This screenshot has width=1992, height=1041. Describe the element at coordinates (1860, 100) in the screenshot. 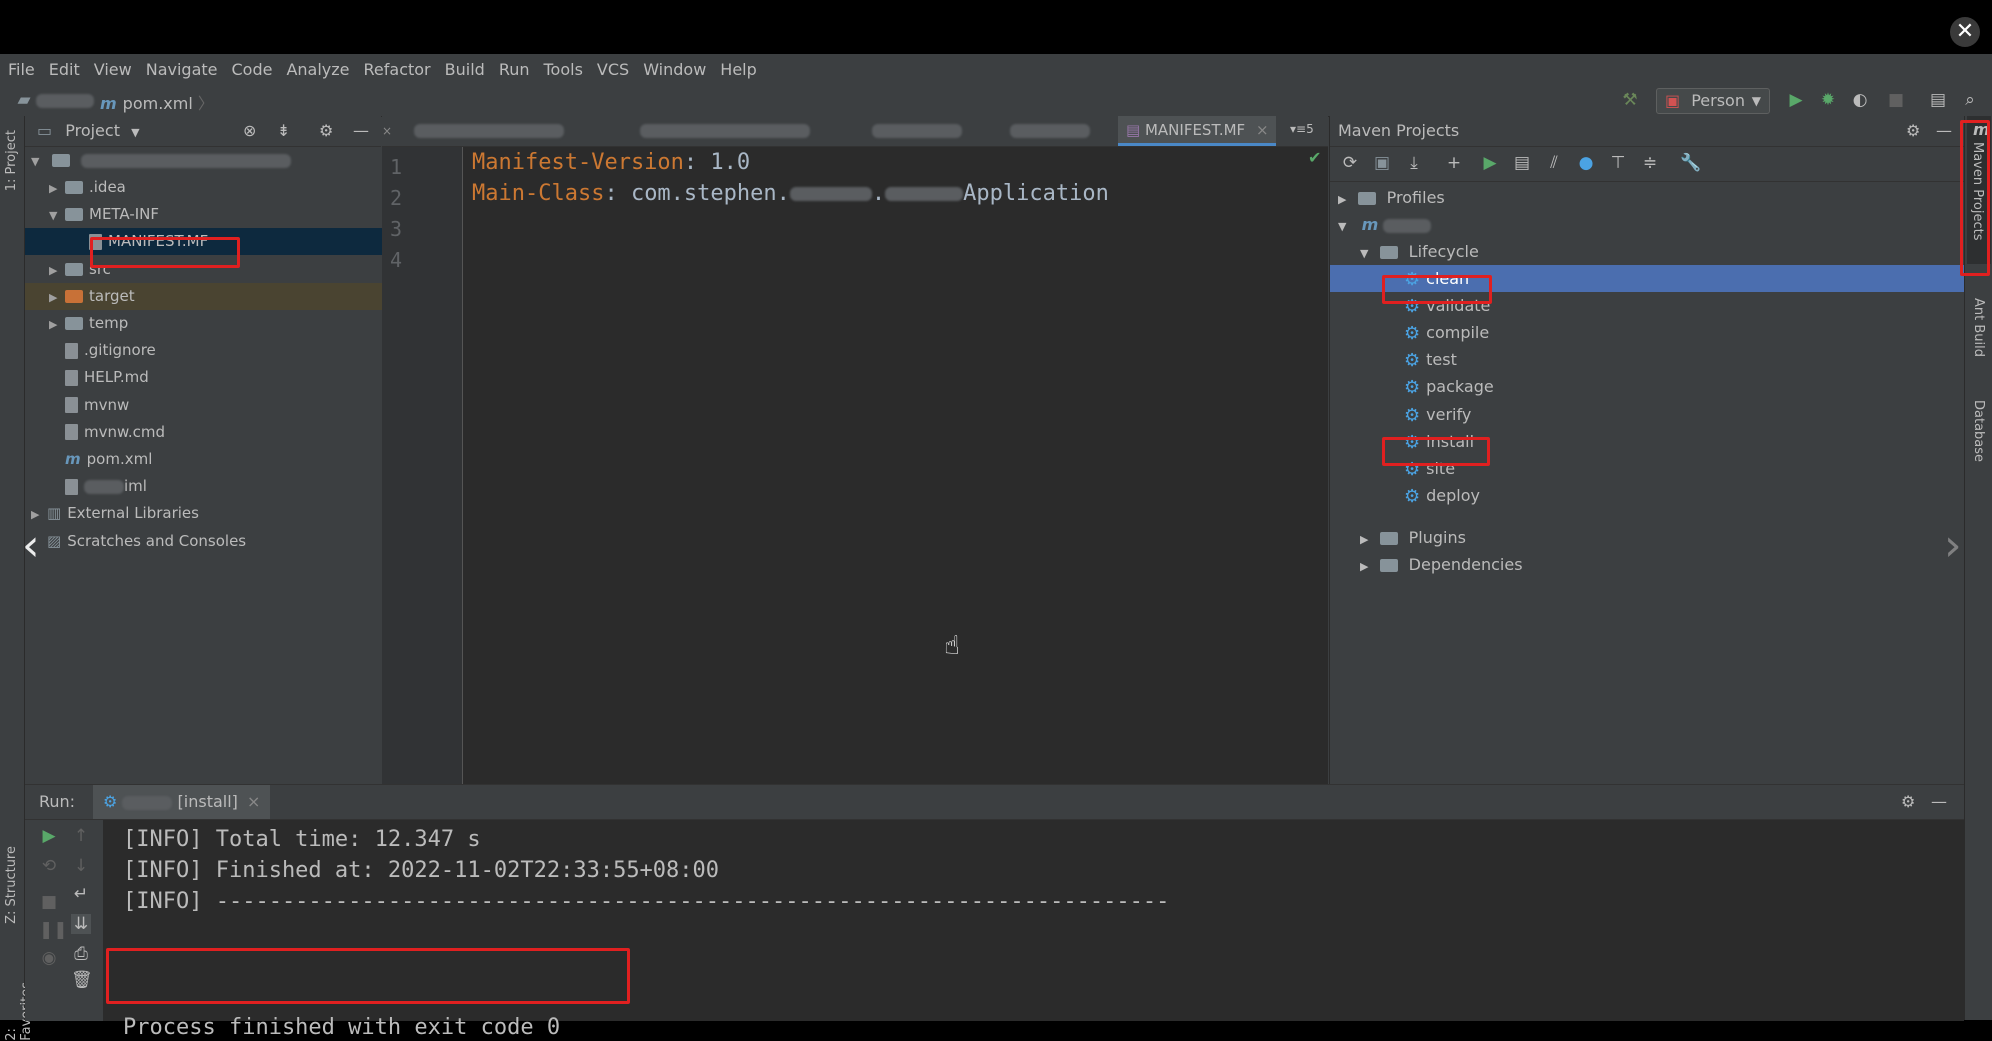

I see `coverage-icon: ◐` at that location.